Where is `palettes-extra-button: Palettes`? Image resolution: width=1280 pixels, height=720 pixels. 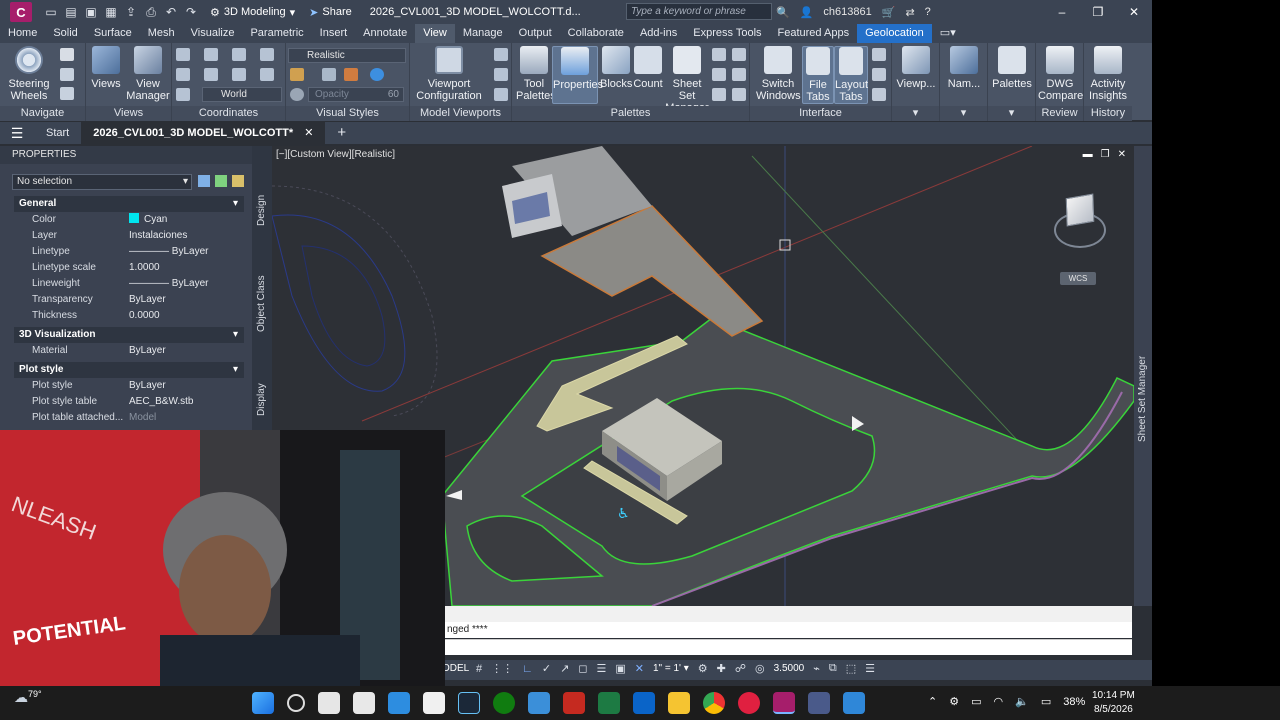 palettes-extra-button: Palettes is located at coordinates (1012, 68).